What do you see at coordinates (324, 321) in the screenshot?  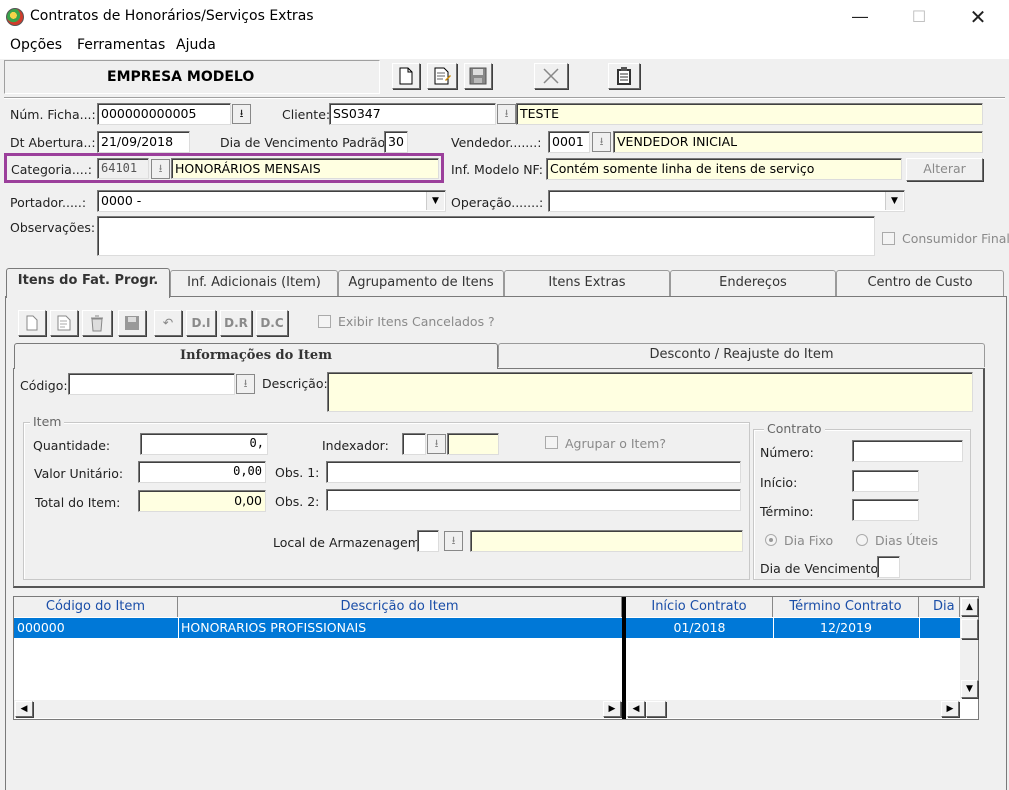 I see `exibir-cancelados-checkbox` at bounding box center [324, 321].